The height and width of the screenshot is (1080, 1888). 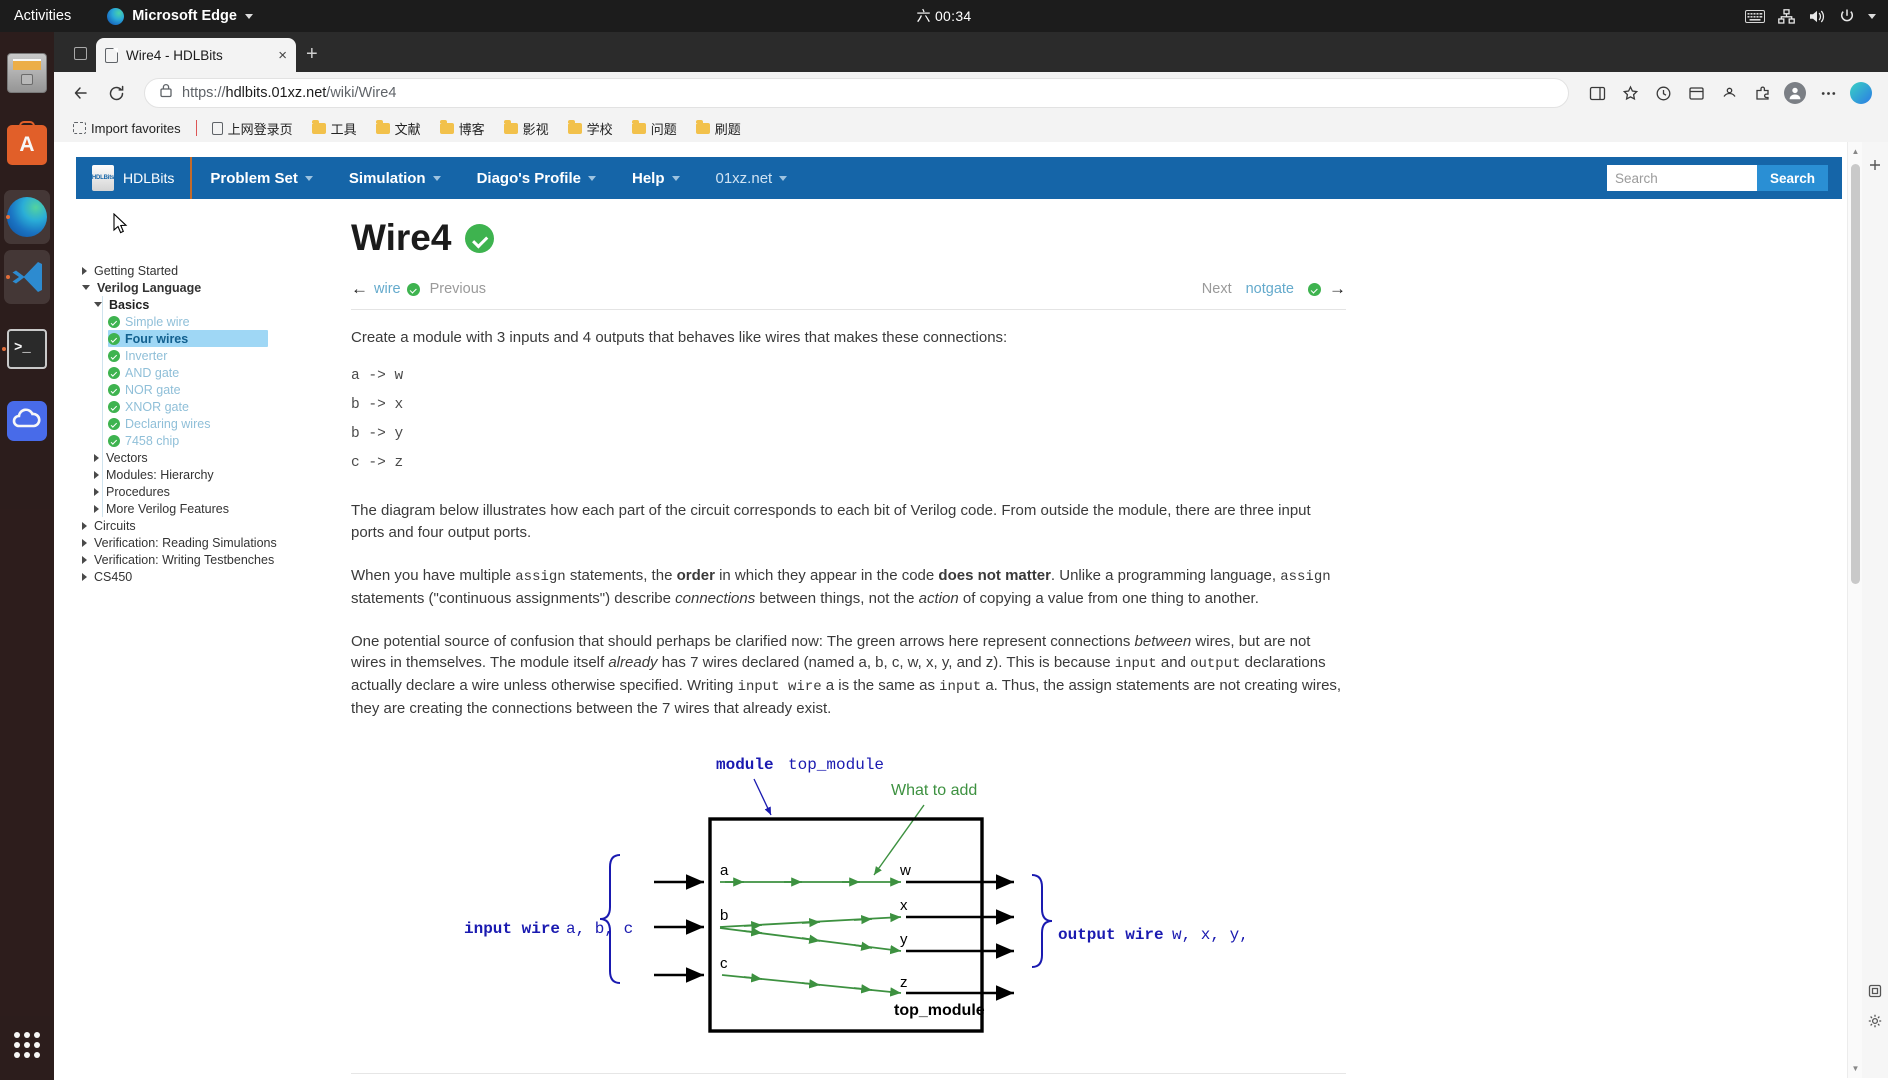 What do you see at coordinates (1786, 16) in the screenshot?
I see `network-icon` at bounding box center [1786, 16].